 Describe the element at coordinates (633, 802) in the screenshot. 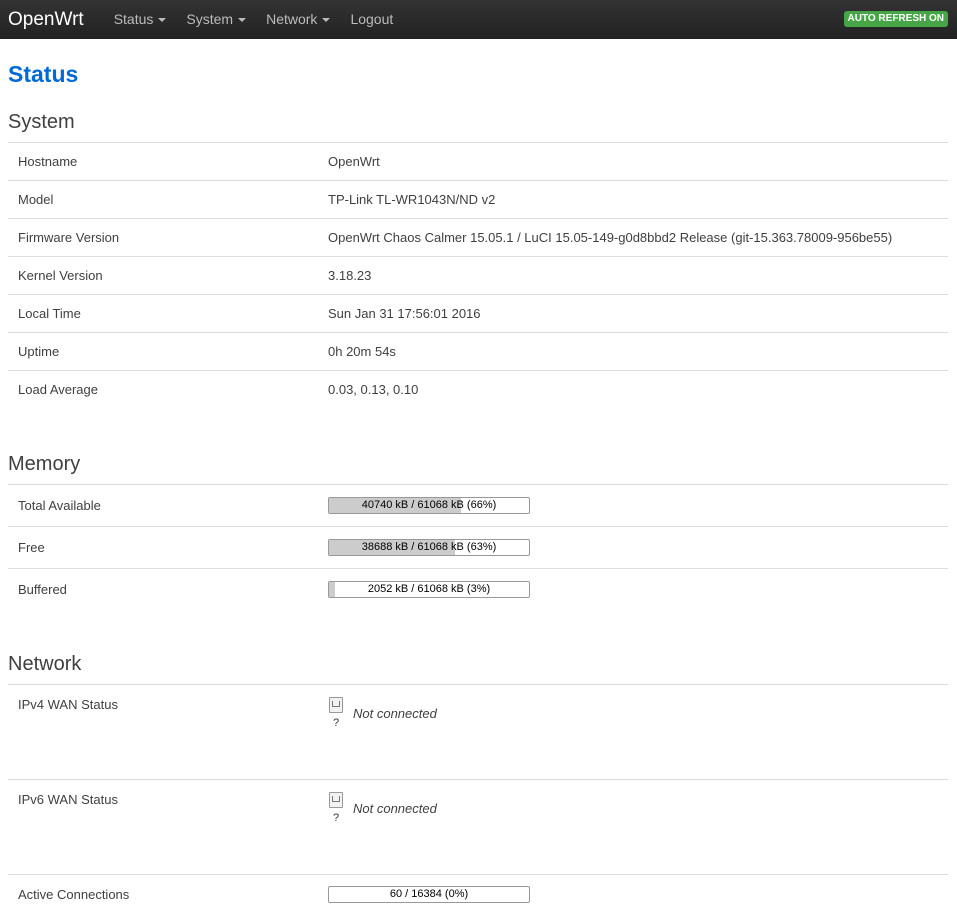

I see `wan6-status: ? Not connected` at that location.